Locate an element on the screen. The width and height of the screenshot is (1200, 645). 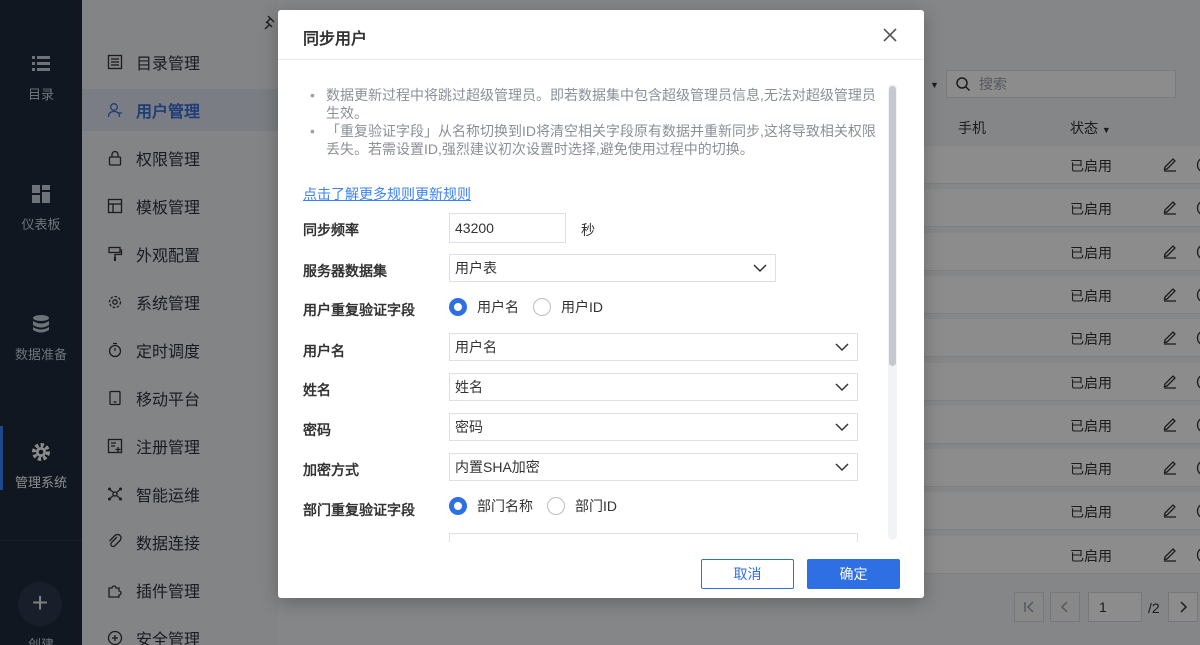
dialog-scroll-thumb is located at coordinates (892, 226).